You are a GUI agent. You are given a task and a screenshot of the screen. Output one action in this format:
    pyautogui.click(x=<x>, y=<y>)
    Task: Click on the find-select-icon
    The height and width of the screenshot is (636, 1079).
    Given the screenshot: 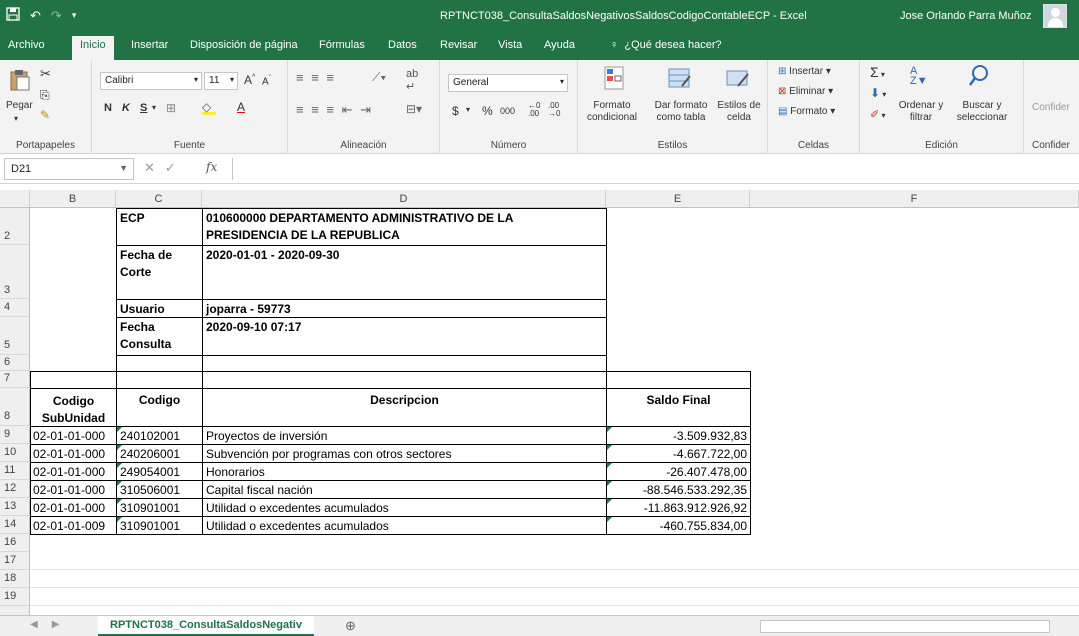 What is the action you would take?
    pyautogui.click(x=979, y=77)
    